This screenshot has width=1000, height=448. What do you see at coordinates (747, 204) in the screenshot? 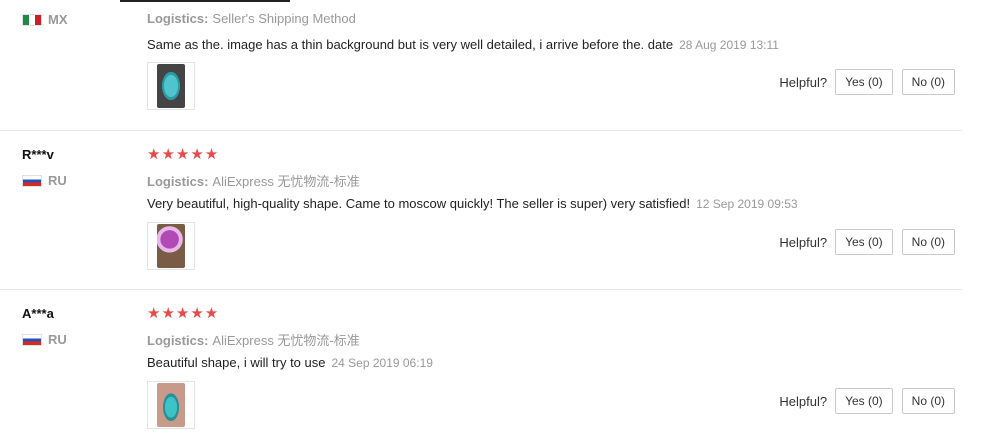
I see `review-date: 12 Sep 2019 09:53` at bounding box center [747, 204].